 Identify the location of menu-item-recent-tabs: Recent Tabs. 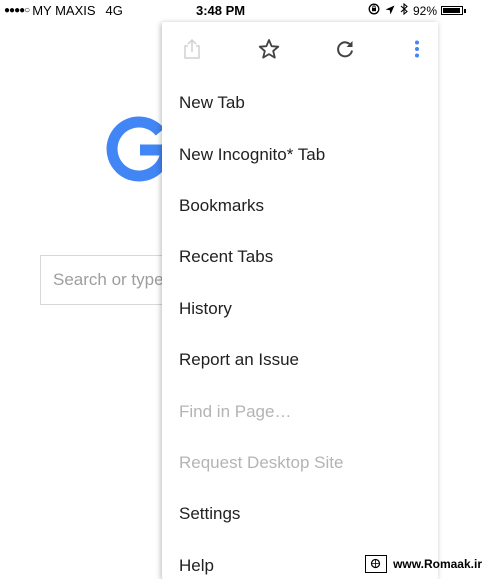
(226, 257).